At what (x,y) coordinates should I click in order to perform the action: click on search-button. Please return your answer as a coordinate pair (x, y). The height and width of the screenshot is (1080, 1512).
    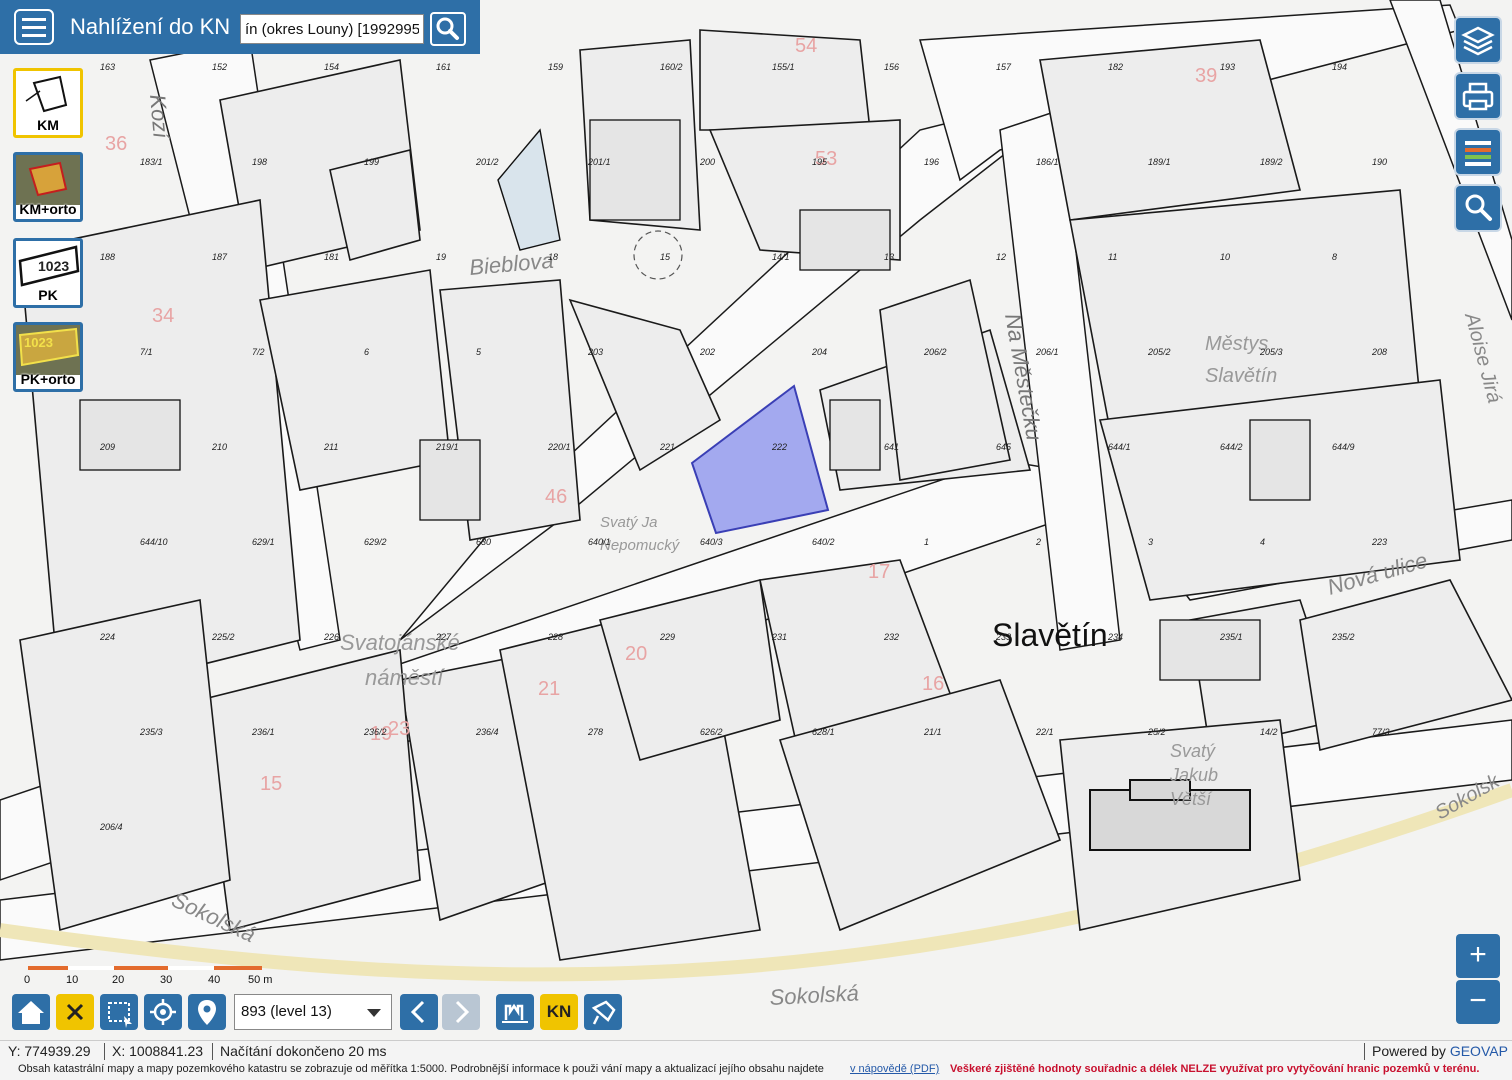
    Looking at the image, I should click on (448, 29).